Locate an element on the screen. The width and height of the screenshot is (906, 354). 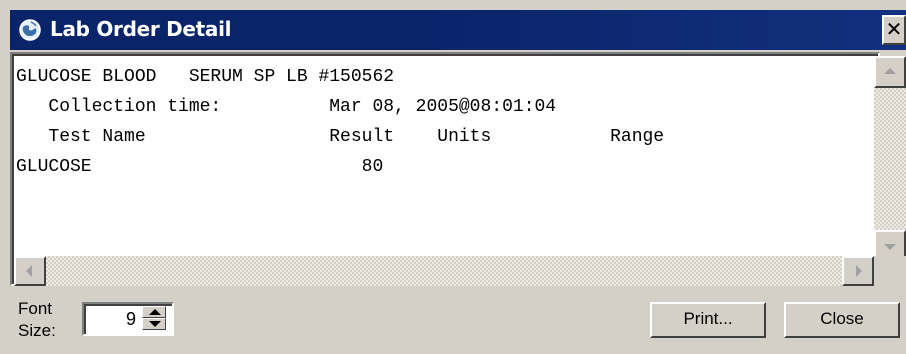
scroll-up-button is located at coordinates (890, 72).